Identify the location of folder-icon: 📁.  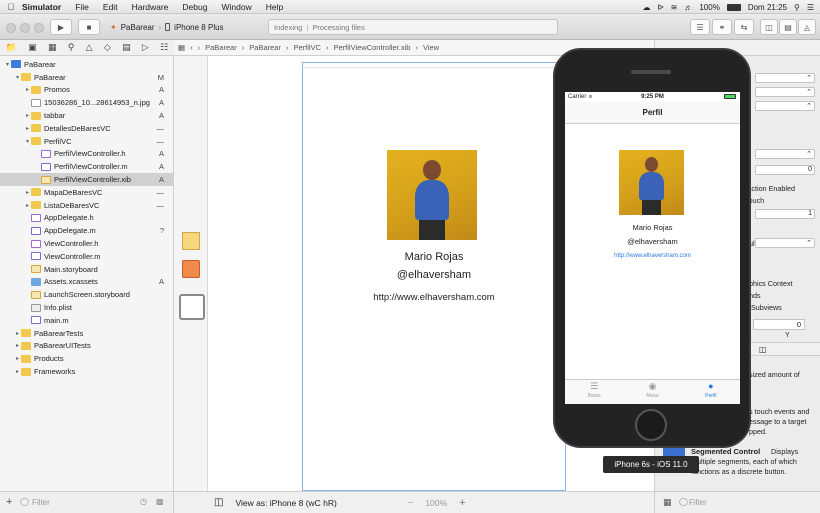
(11, 47).